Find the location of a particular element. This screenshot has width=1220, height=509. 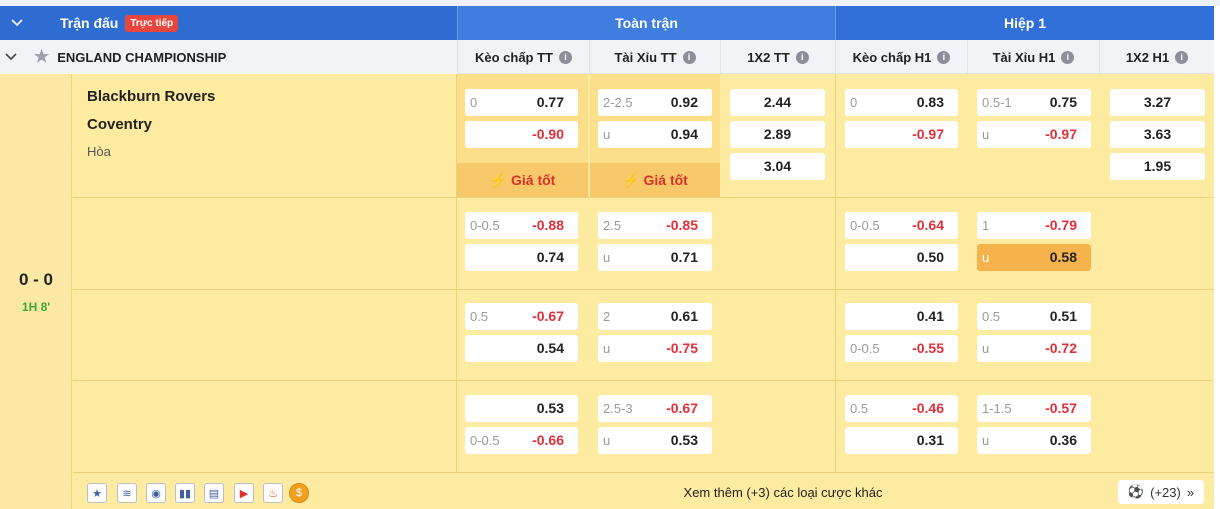

odds-value: -0.75 is located at coordinates (682, 348).